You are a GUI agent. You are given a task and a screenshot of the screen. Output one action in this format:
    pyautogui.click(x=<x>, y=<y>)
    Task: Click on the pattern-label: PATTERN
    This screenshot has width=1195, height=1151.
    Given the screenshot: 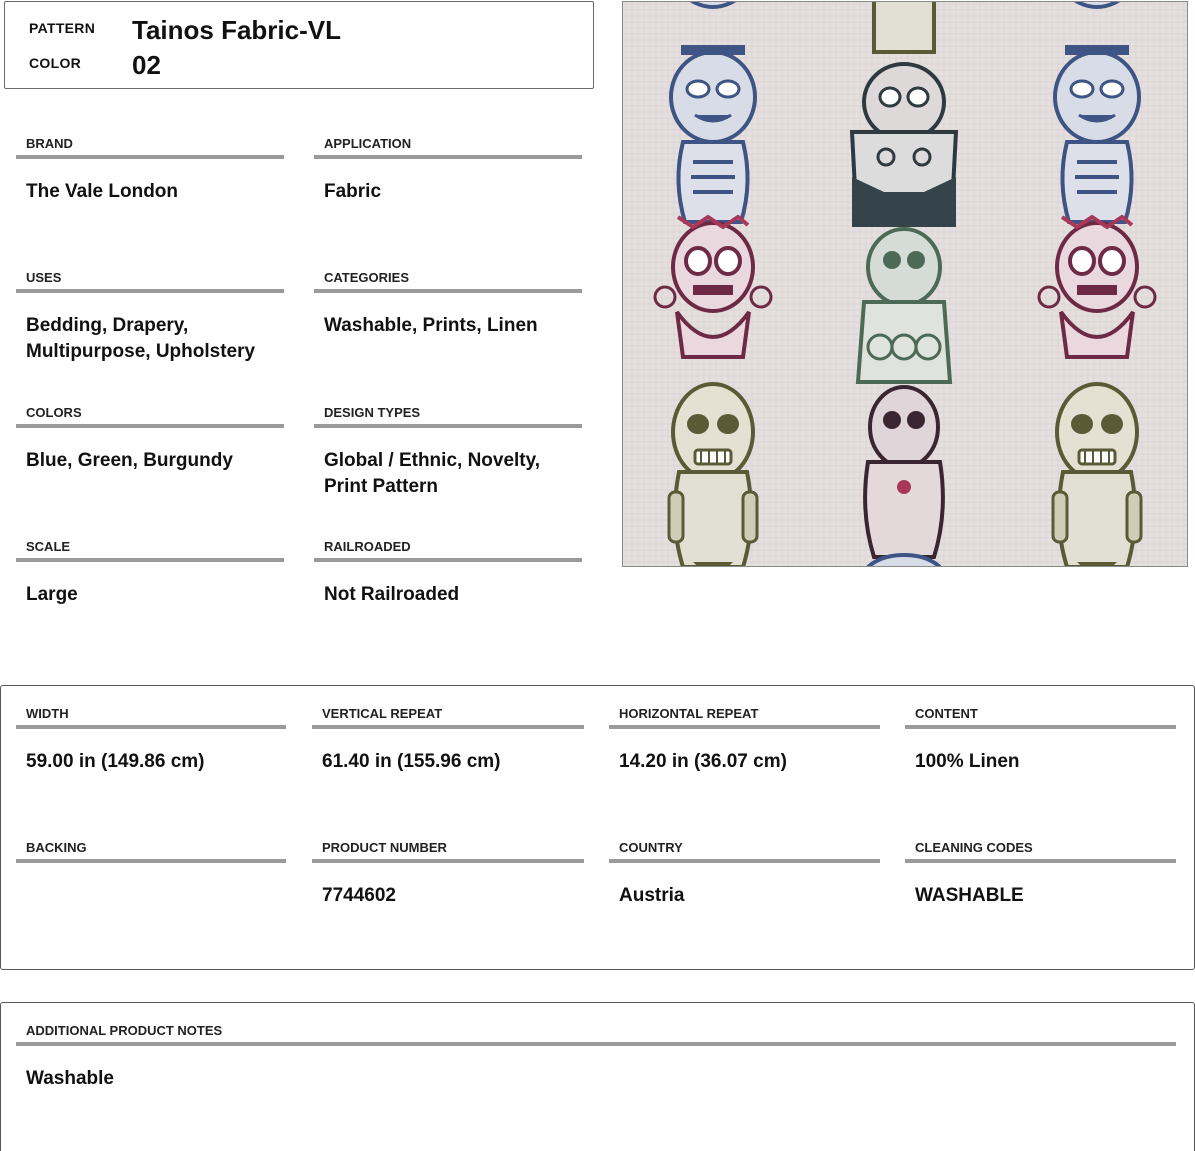 What is the action you would take?
    pyautogui.click(x=62, y=28)
    